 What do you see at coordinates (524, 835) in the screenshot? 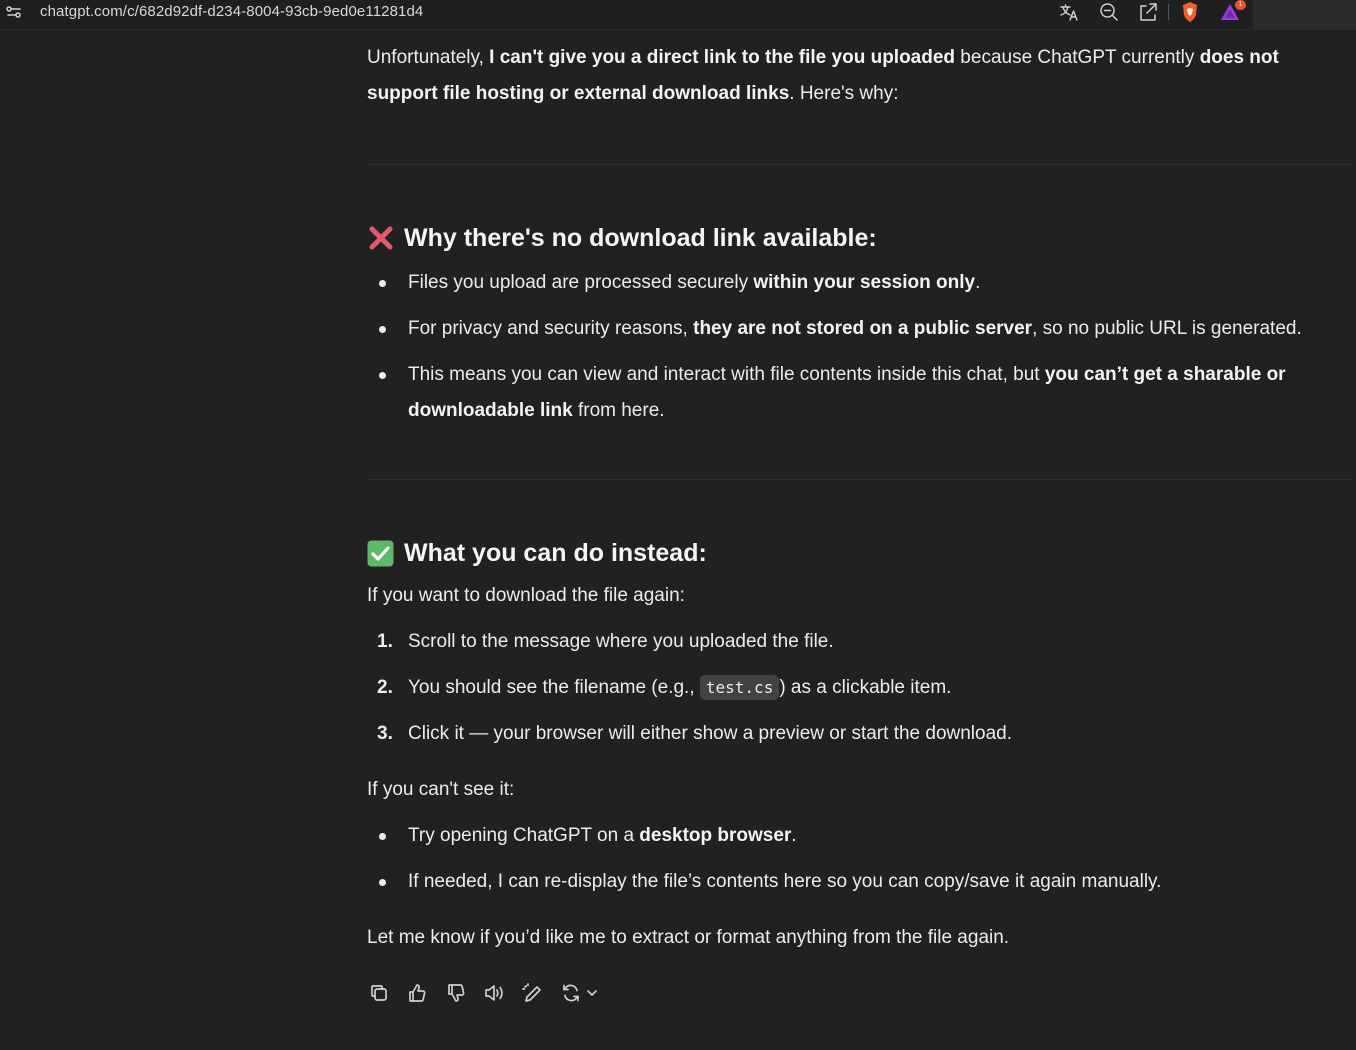
I see `text-span: Try opening ChatGPT on a` at bounding box center [524, 835].